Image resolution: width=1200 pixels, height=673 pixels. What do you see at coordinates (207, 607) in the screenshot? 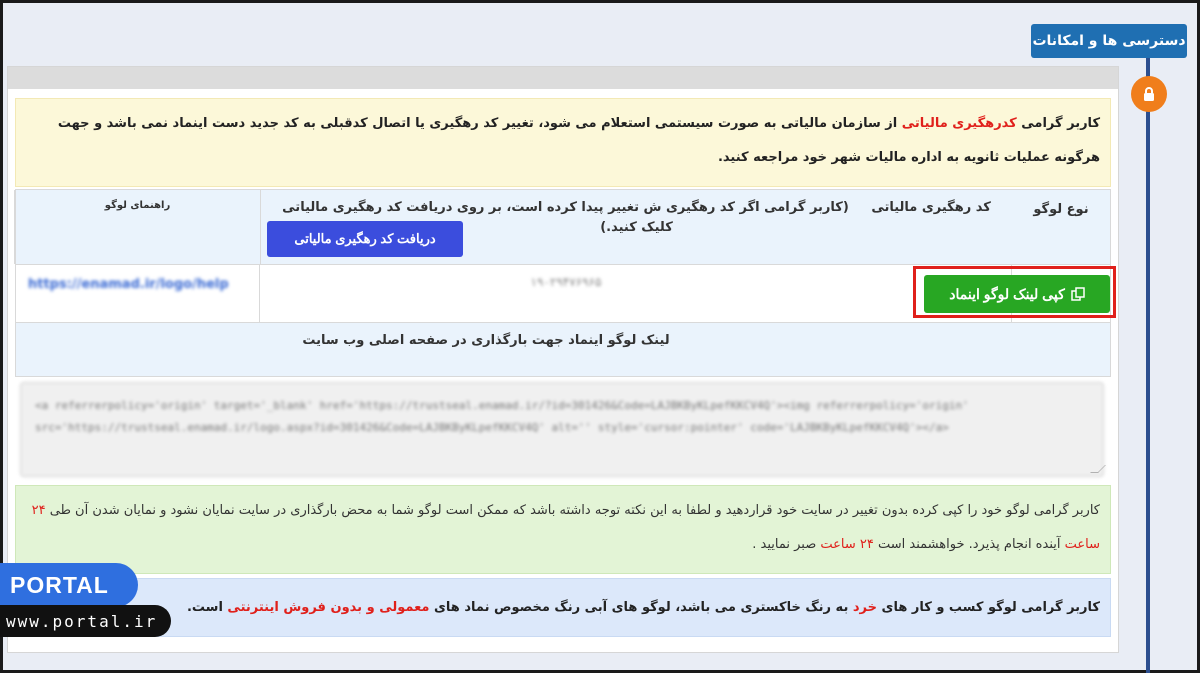
I see `notice-text: است.` at bounding box center [207, 607].